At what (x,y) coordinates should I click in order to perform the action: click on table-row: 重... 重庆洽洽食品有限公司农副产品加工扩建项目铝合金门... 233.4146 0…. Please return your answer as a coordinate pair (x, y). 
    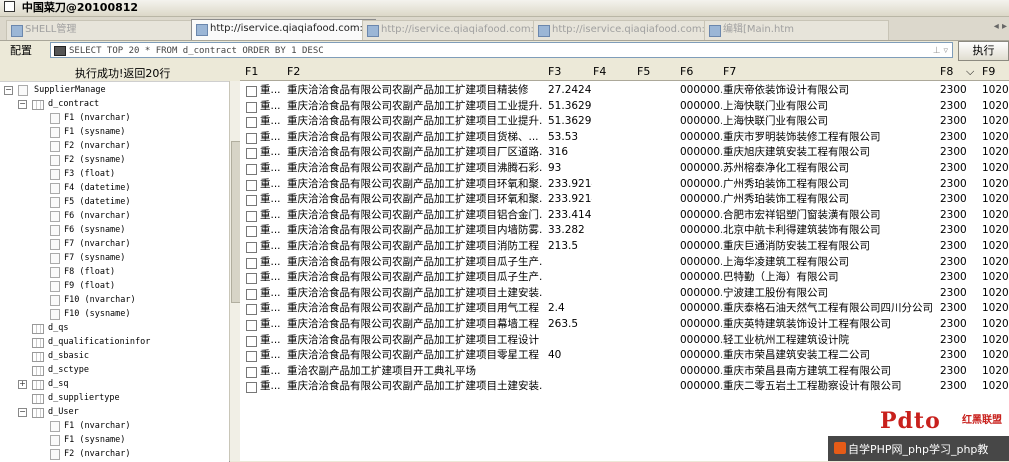
    Looking at the image, I should click on (624, 215).